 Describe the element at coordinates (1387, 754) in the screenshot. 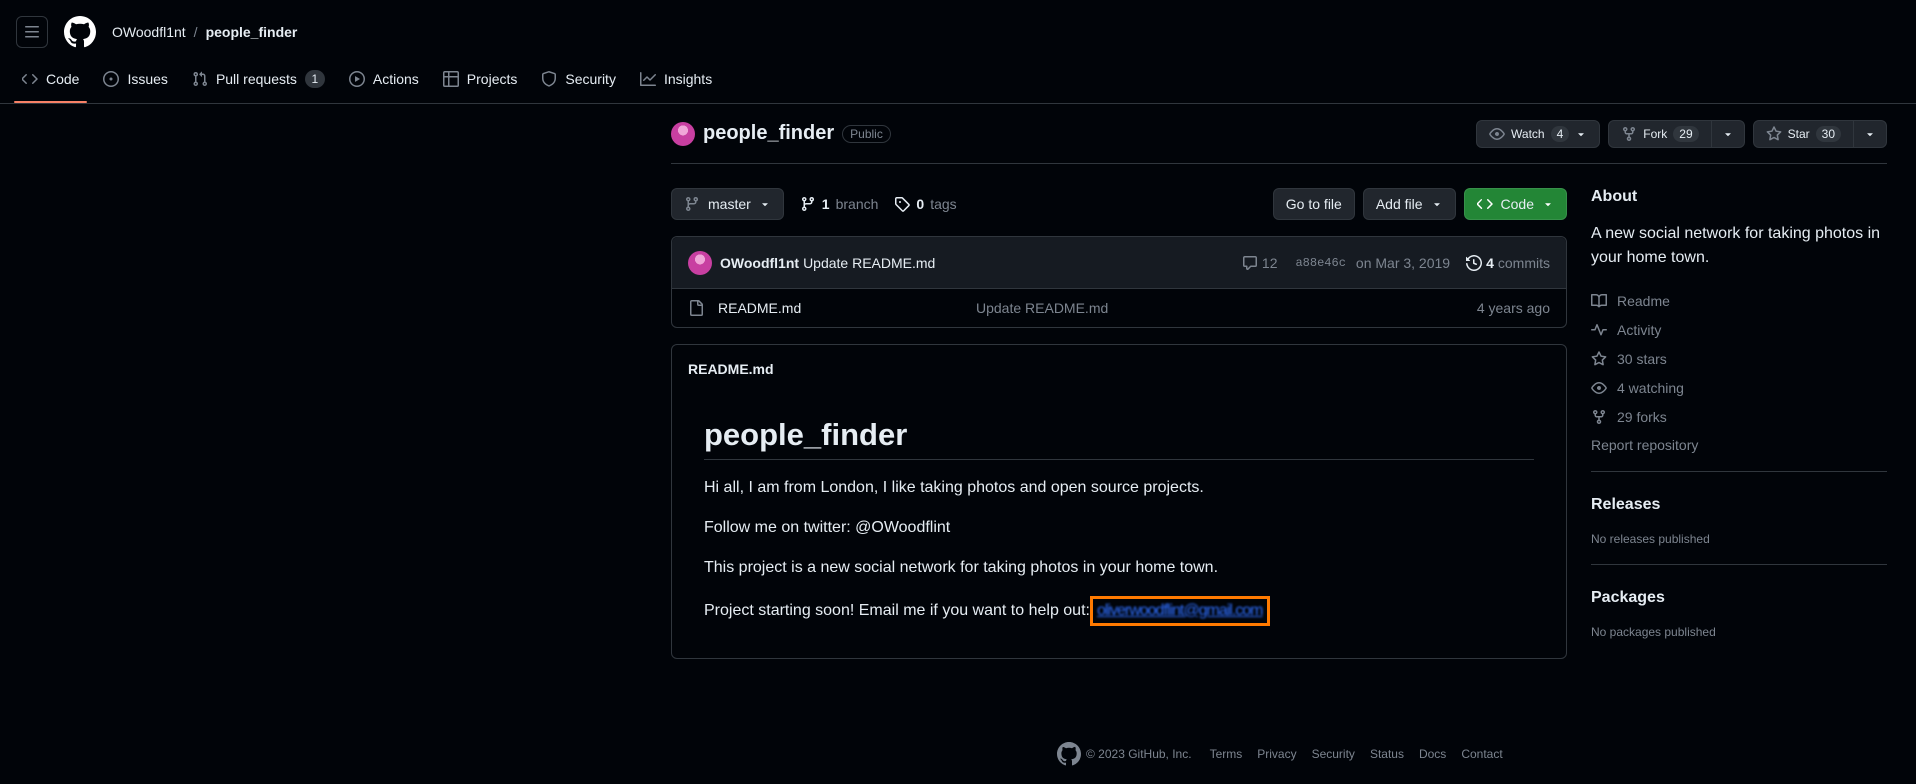

I see `footer-link-status: Status` at that location.